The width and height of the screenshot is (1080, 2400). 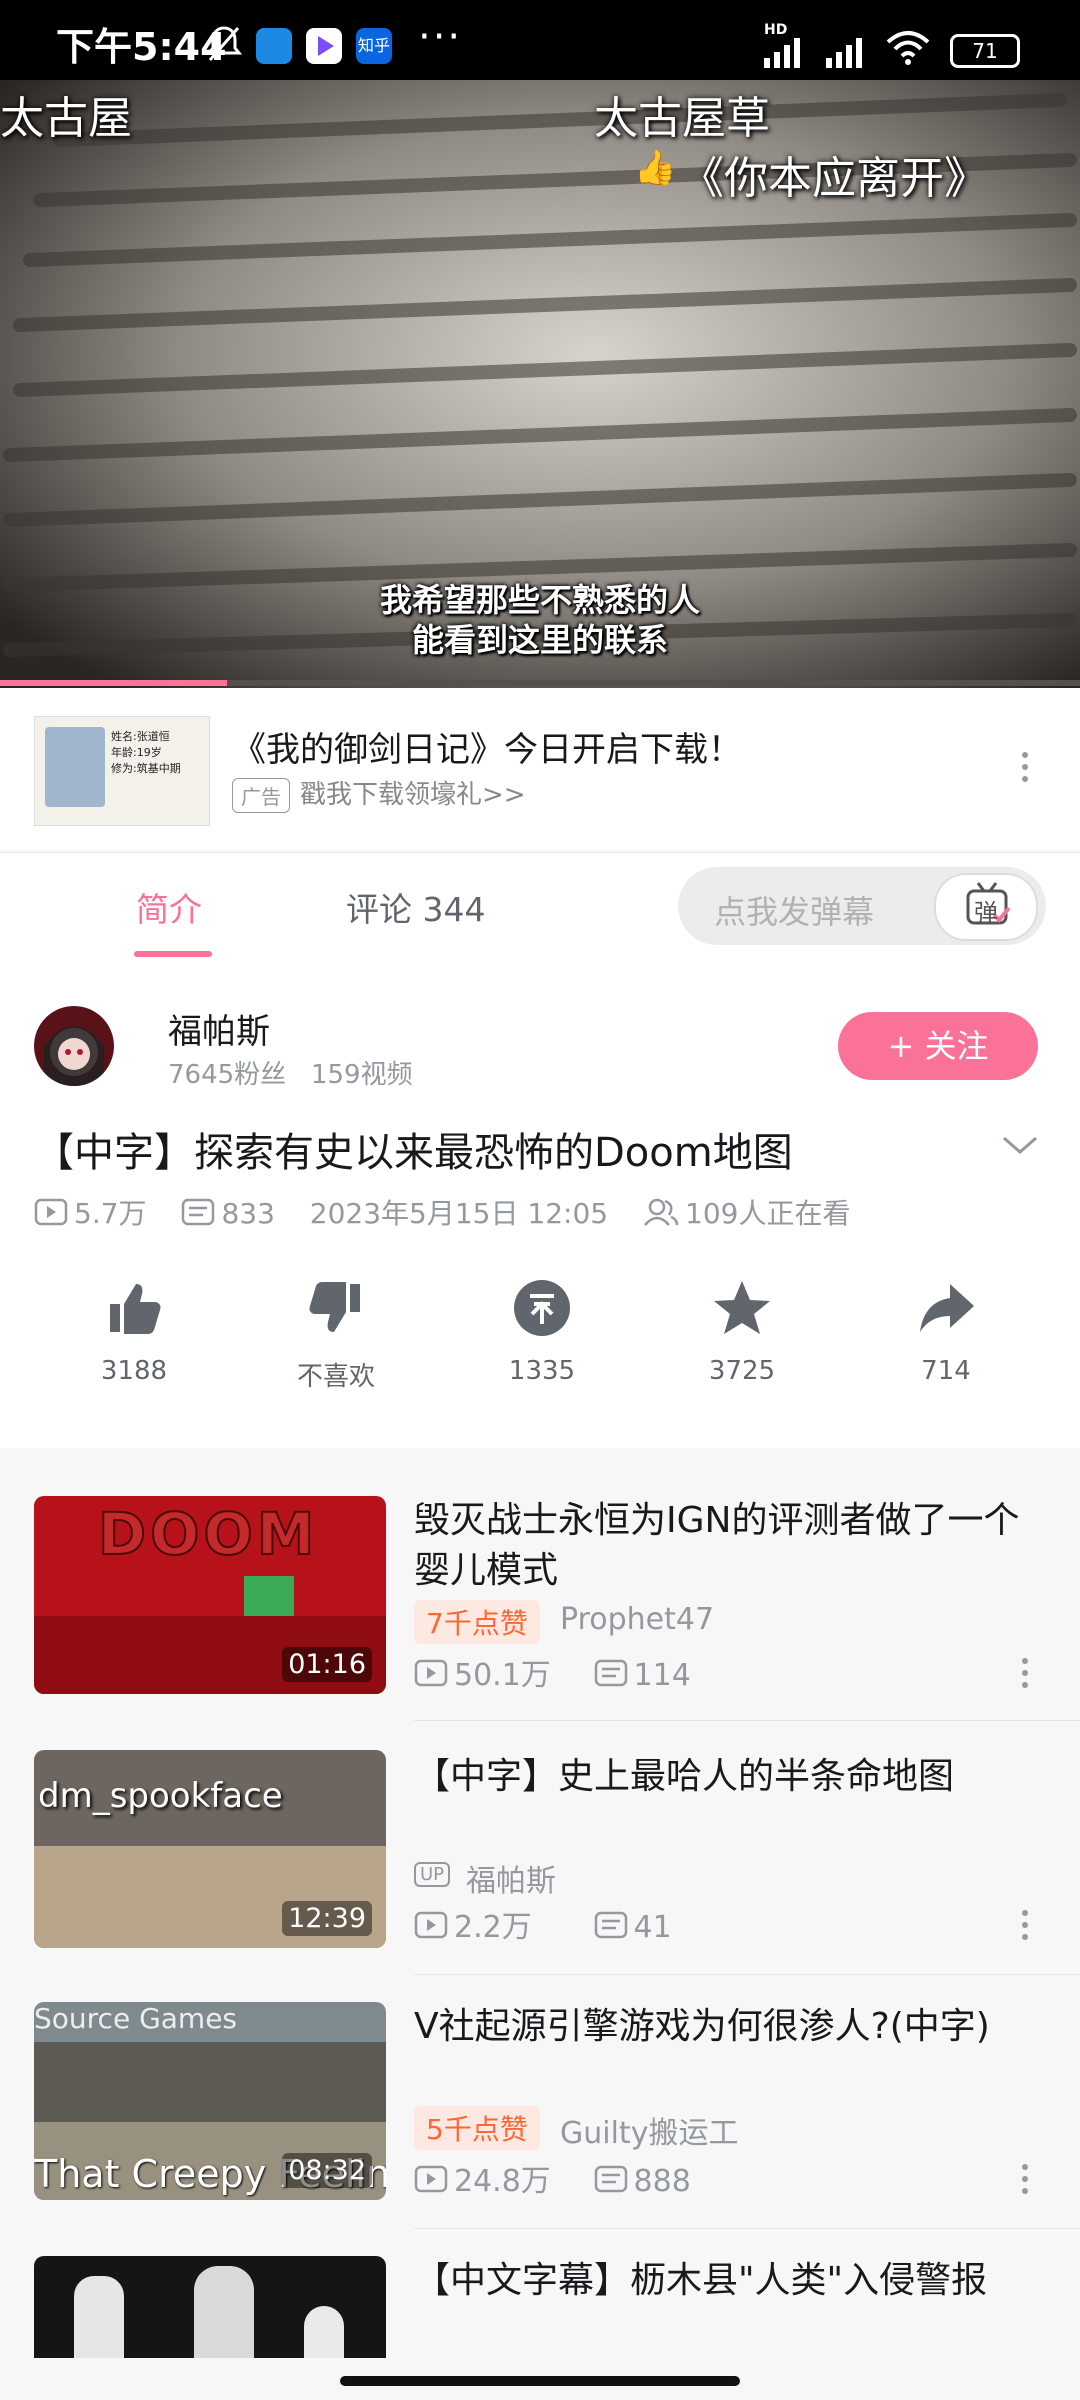 What do you see at coordinates (682, 118) in the screenshot?
I see `danmaku-comment: 太古屋草` at bounding box center [682, 118].